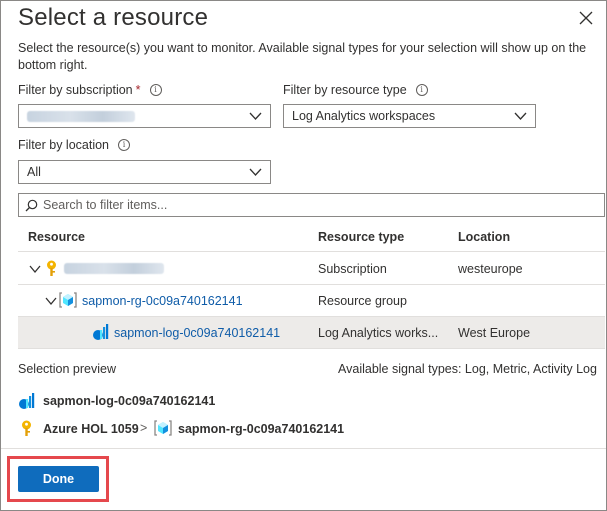 The image size is (607, 511). I want to click on selected-resource-name: sapmon-log-0c09a740162141, so click(129, 401).